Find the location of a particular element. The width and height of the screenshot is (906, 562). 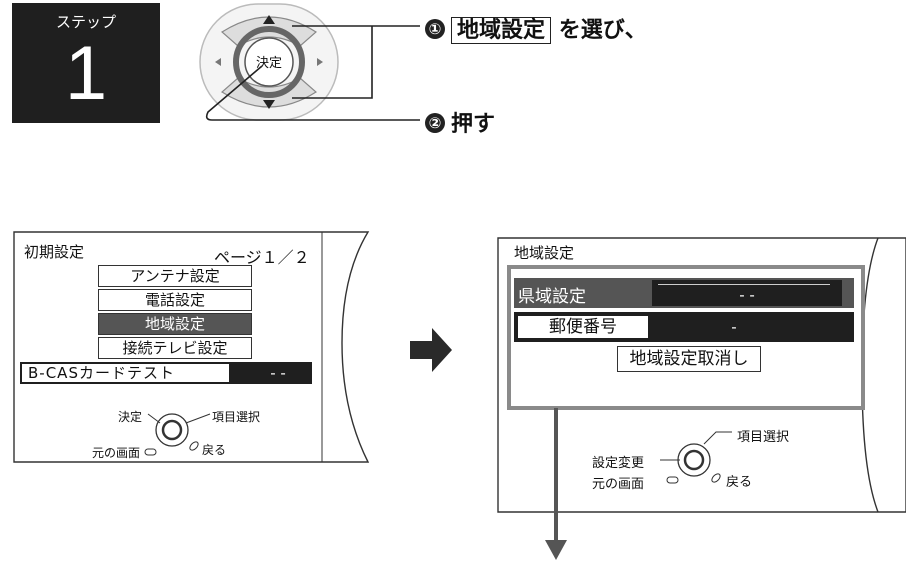

menu-item-region: 地域設定 is located at coordinates (175, 324).